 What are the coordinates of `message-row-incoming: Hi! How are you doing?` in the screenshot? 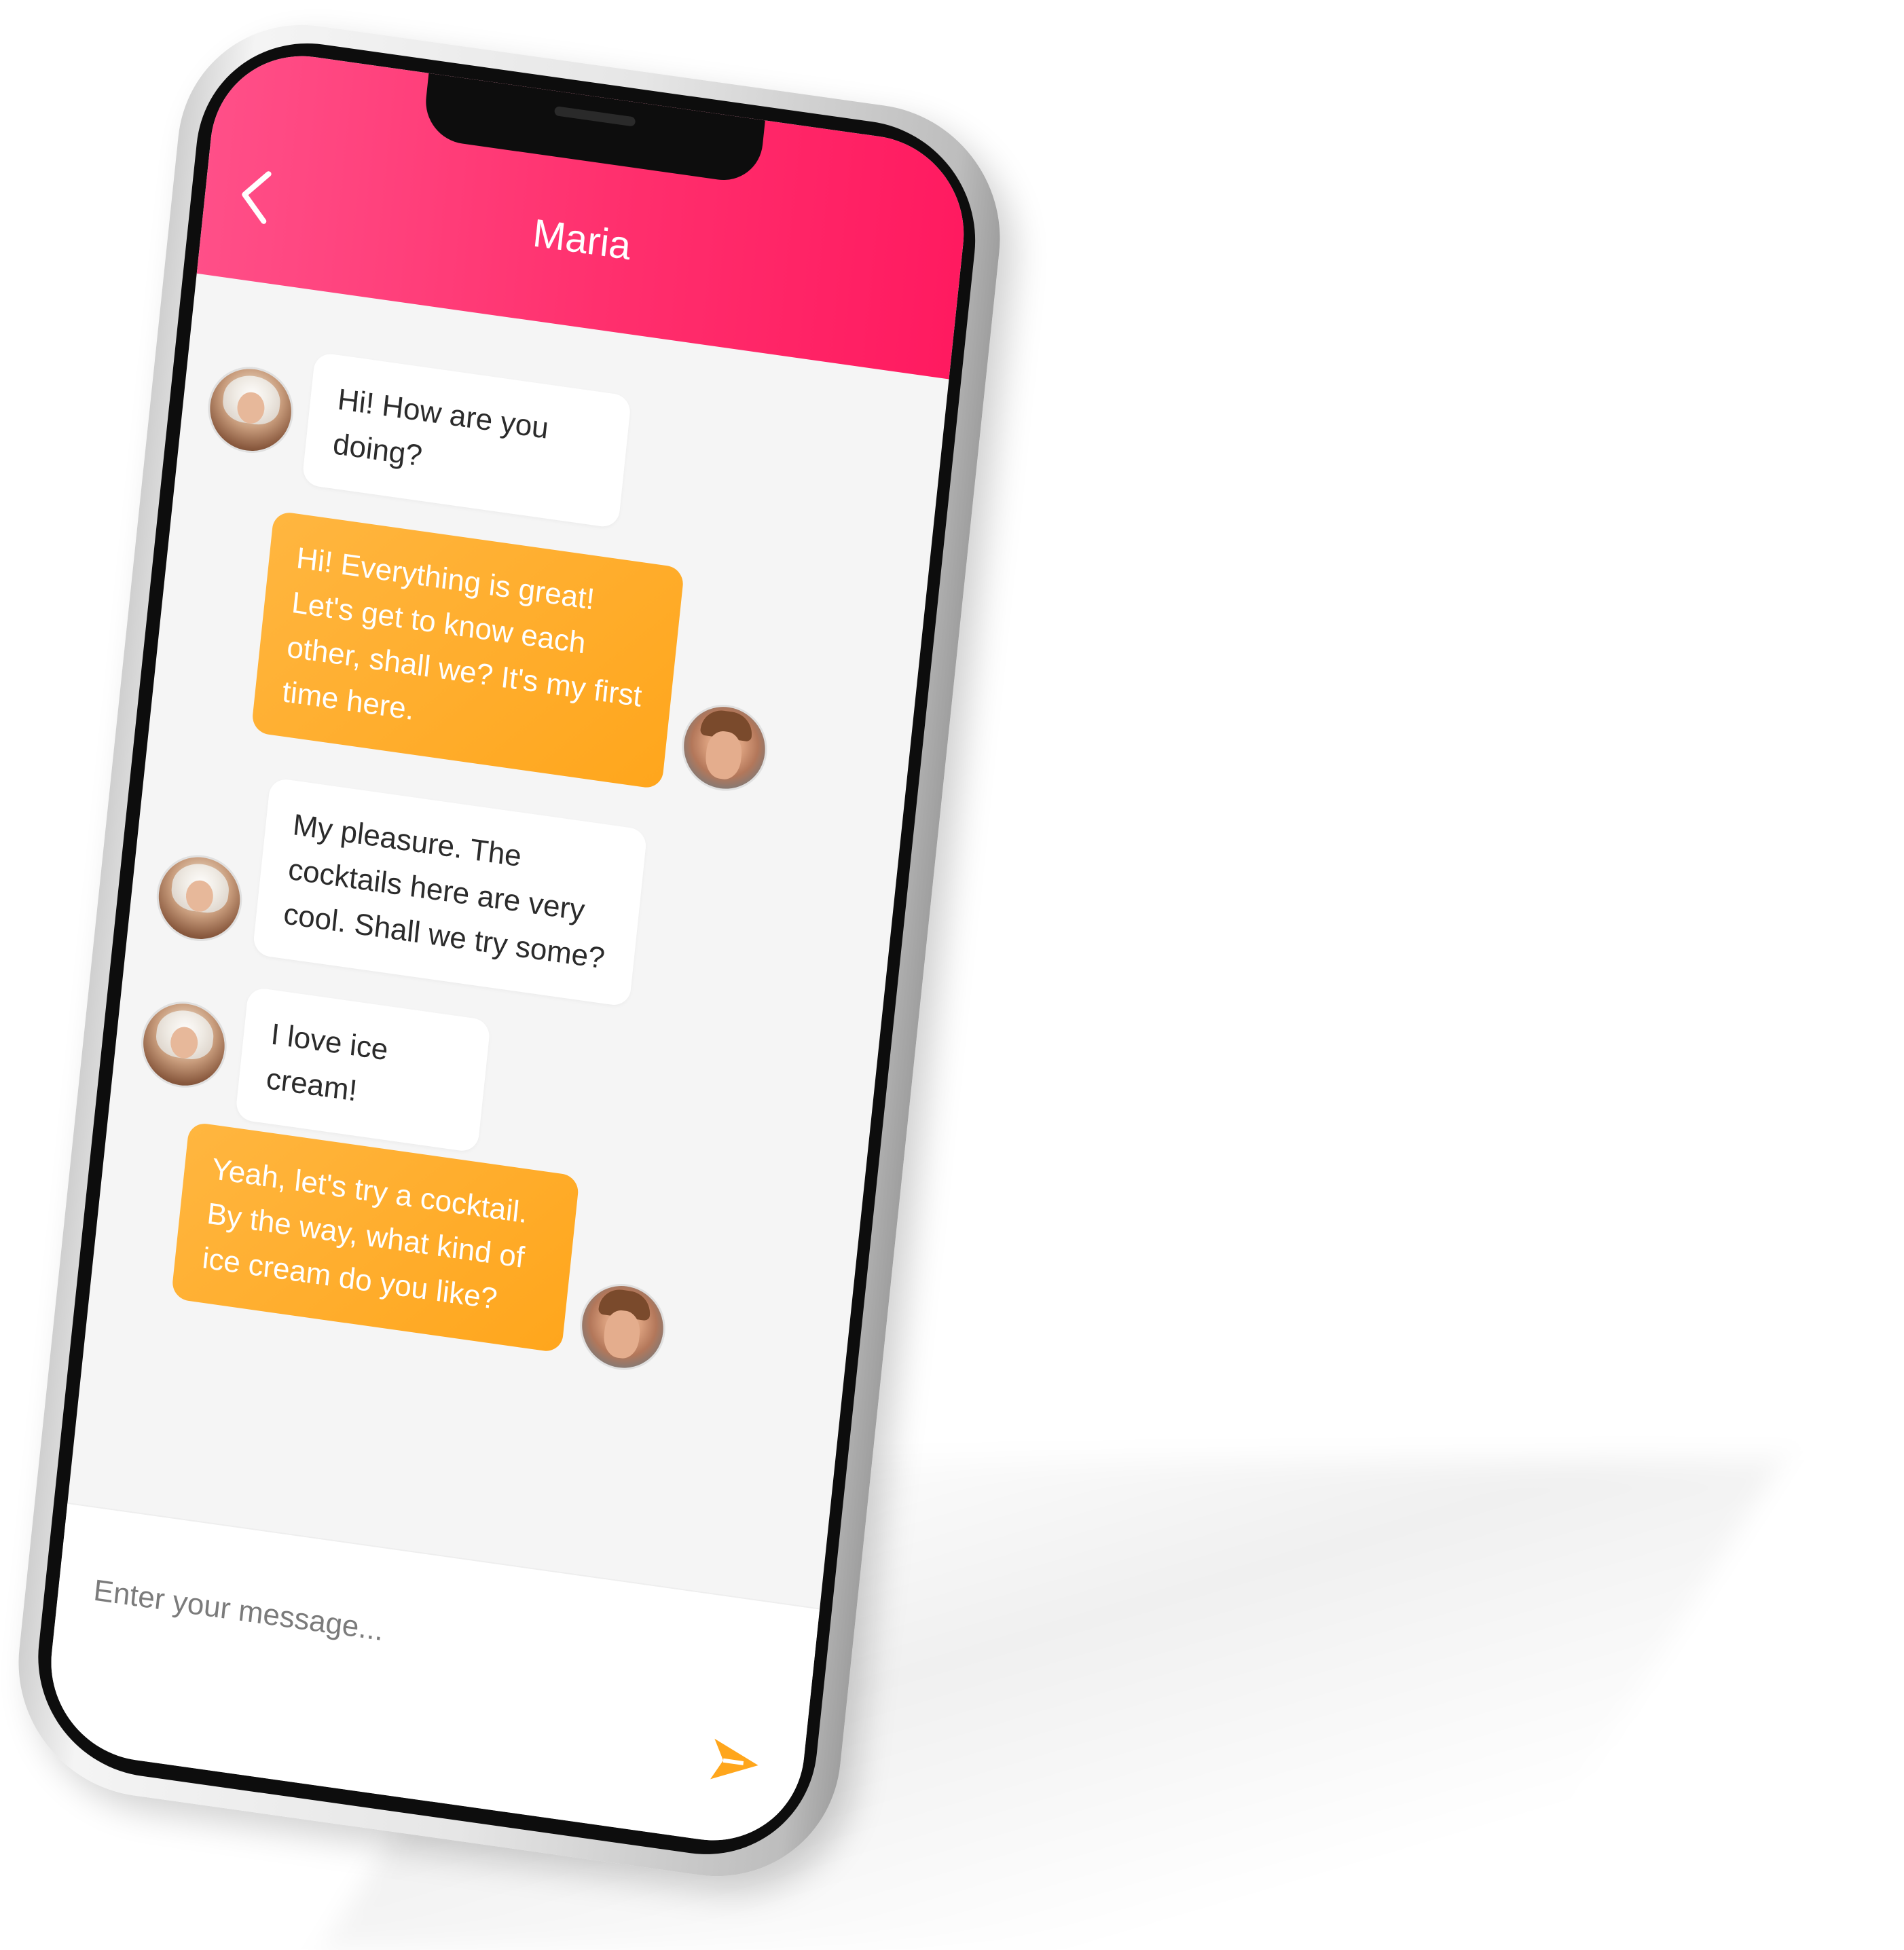 It's located at (418, 433).